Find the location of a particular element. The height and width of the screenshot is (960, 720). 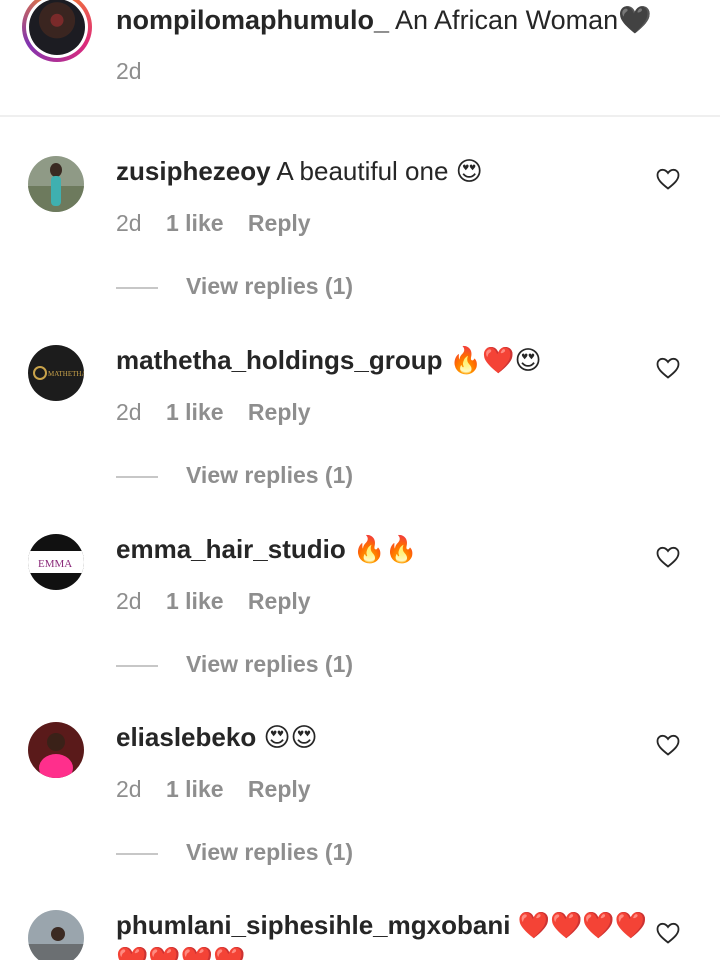

caption-emoji: 🖤 is located at coordinates (635, 20).